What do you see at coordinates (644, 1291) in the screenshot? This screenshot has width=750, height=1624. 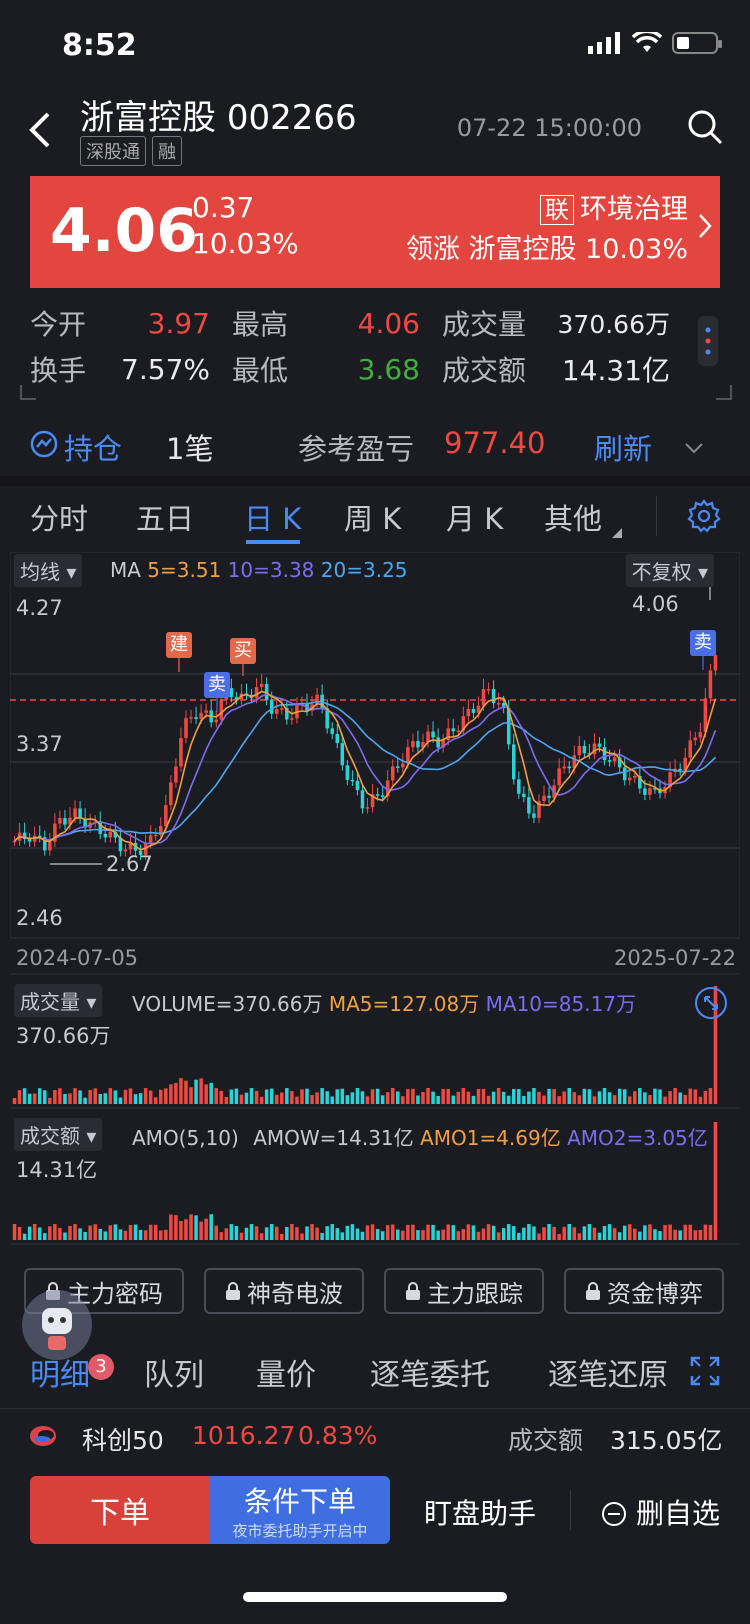 I see `lock-fund-game: 资金博弈` at bounding box center [644, 1291].